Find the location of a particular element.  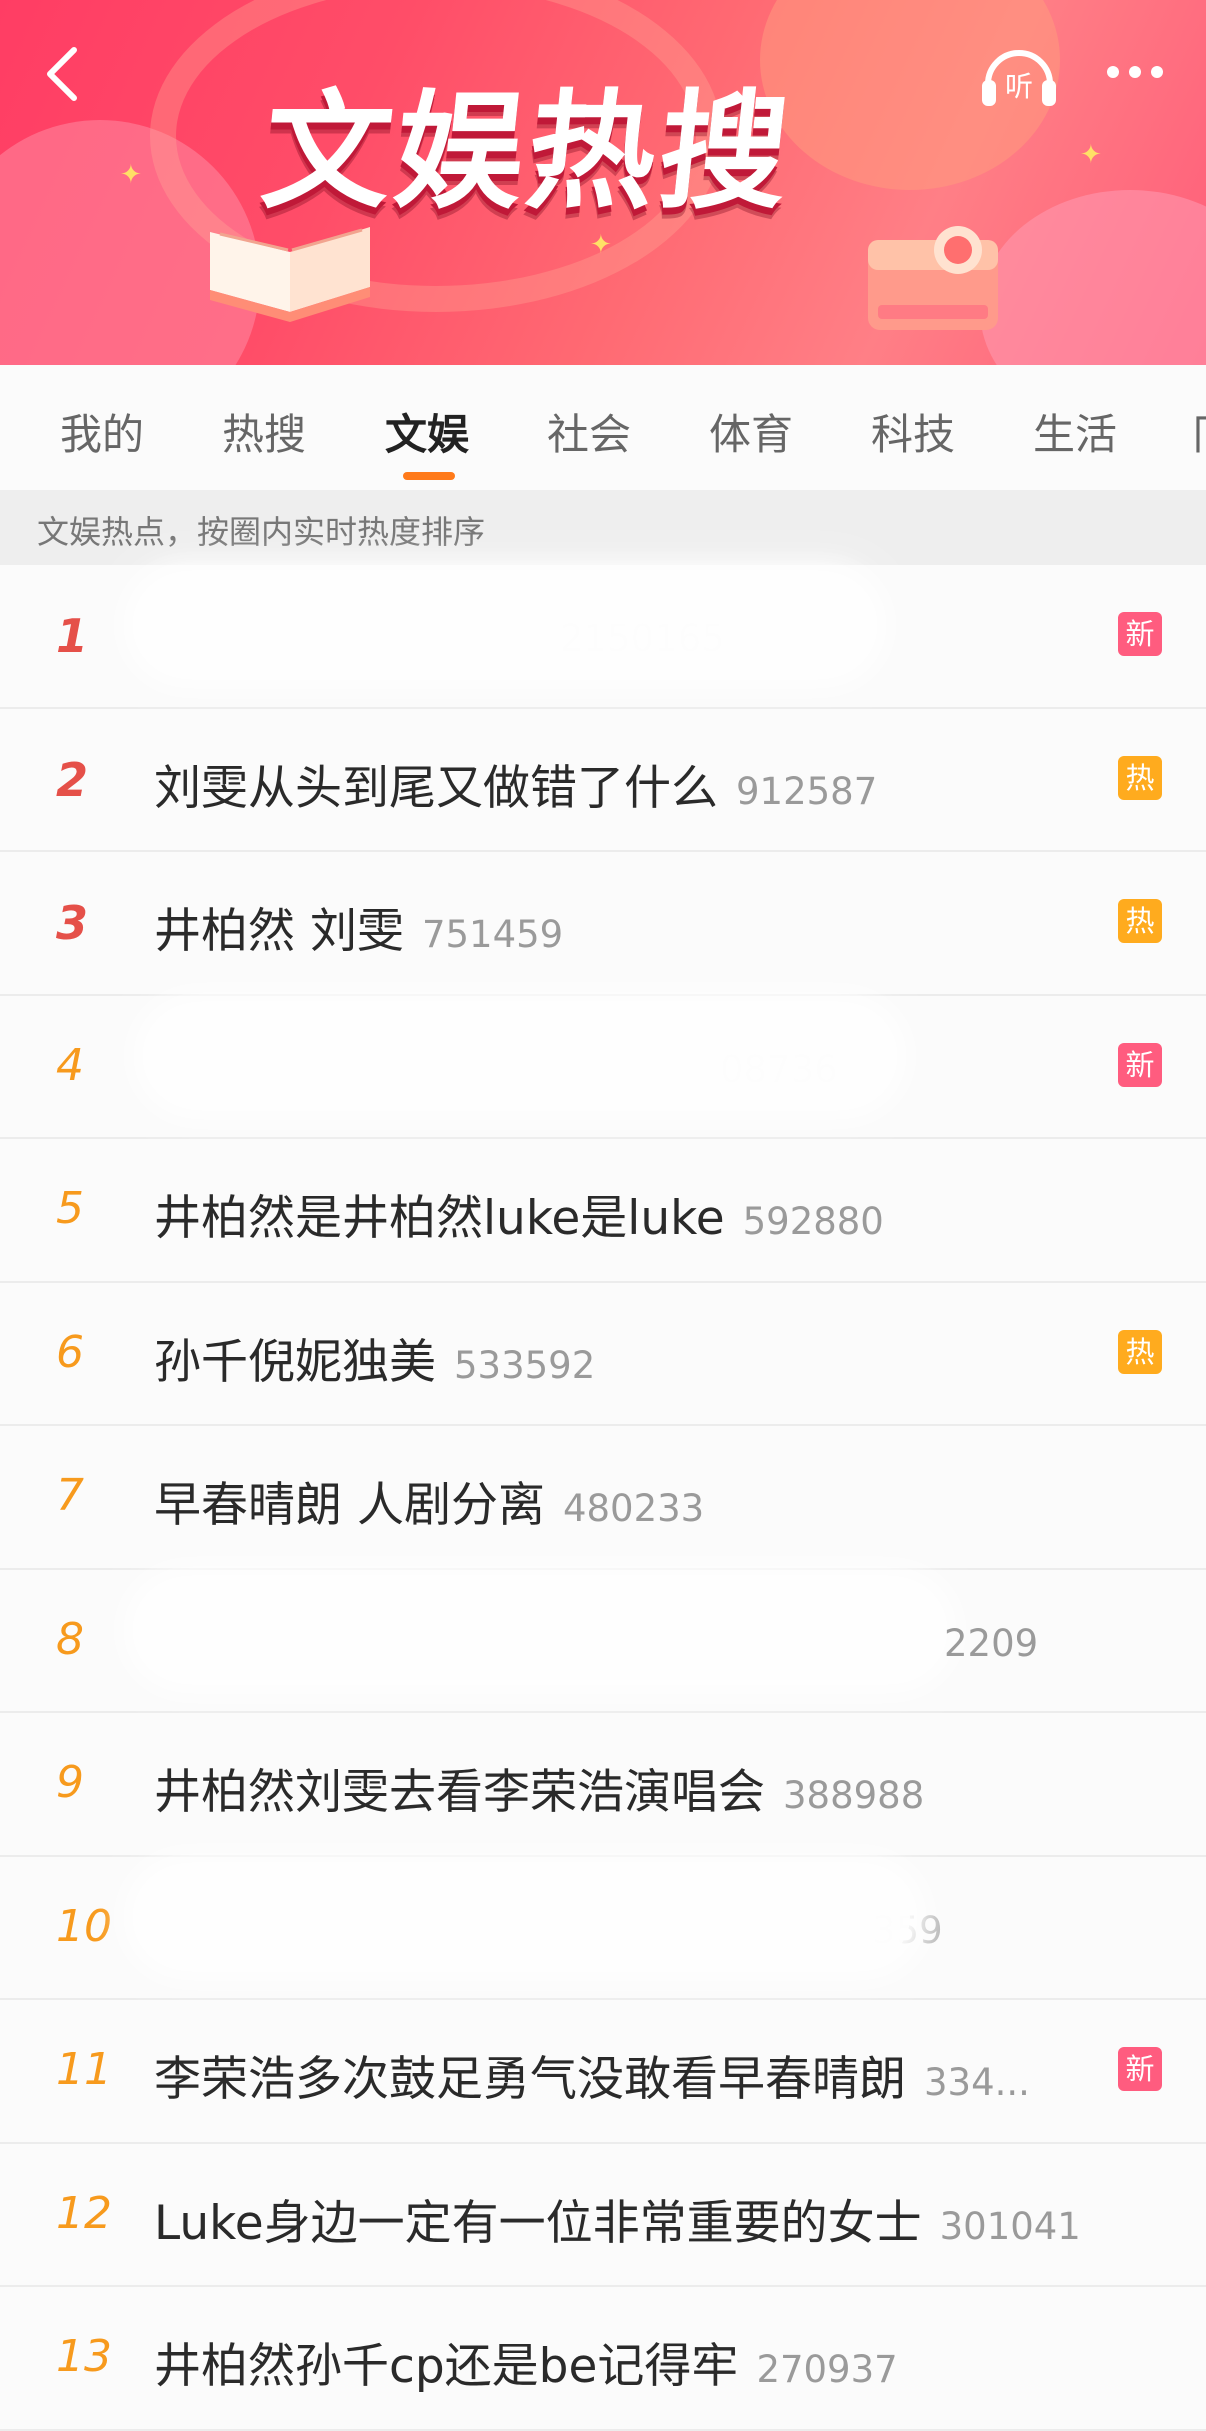

list-item: 10 359 is located at coordinates (603, 1928).